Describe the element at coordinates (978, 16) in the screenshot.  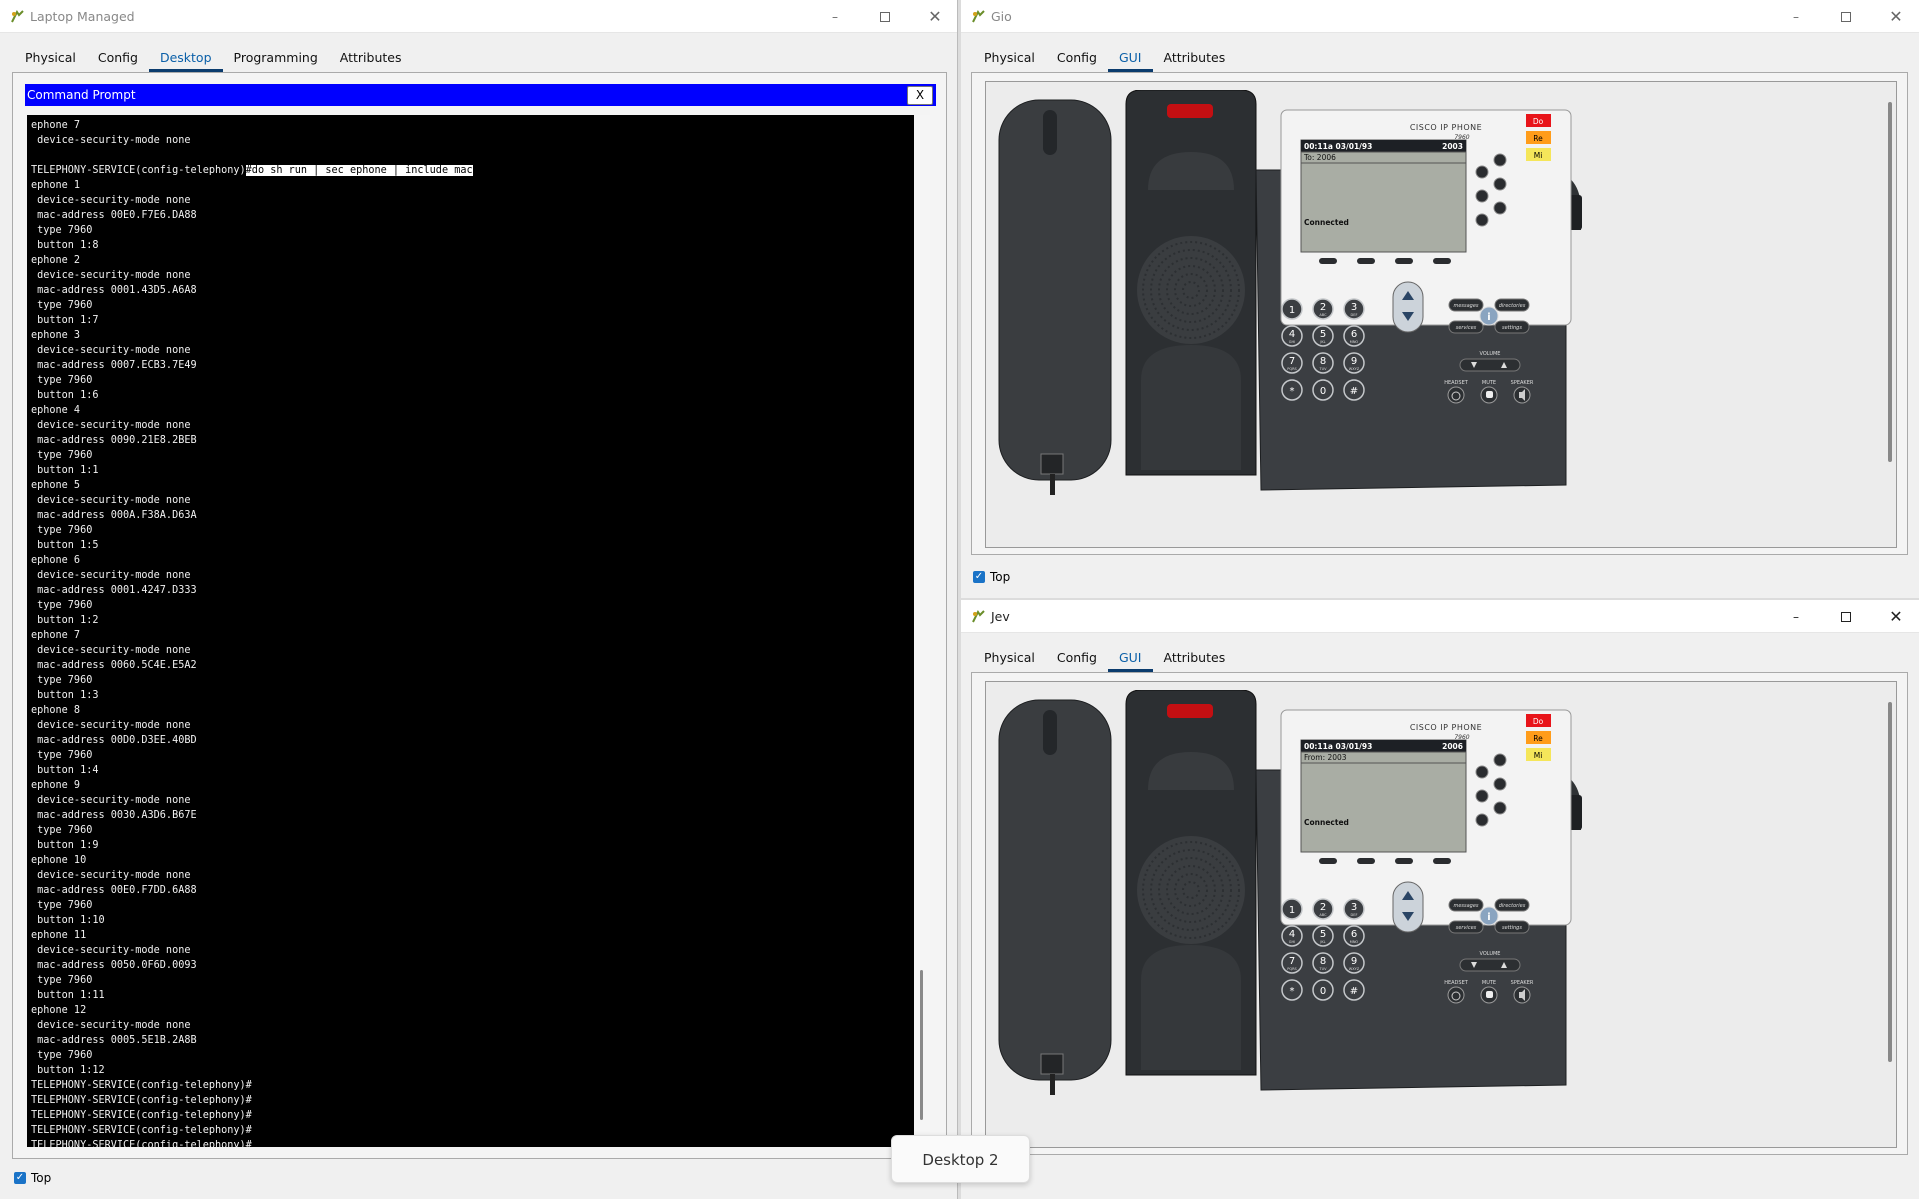
I see `packet-tracer-app-icon` at that location.